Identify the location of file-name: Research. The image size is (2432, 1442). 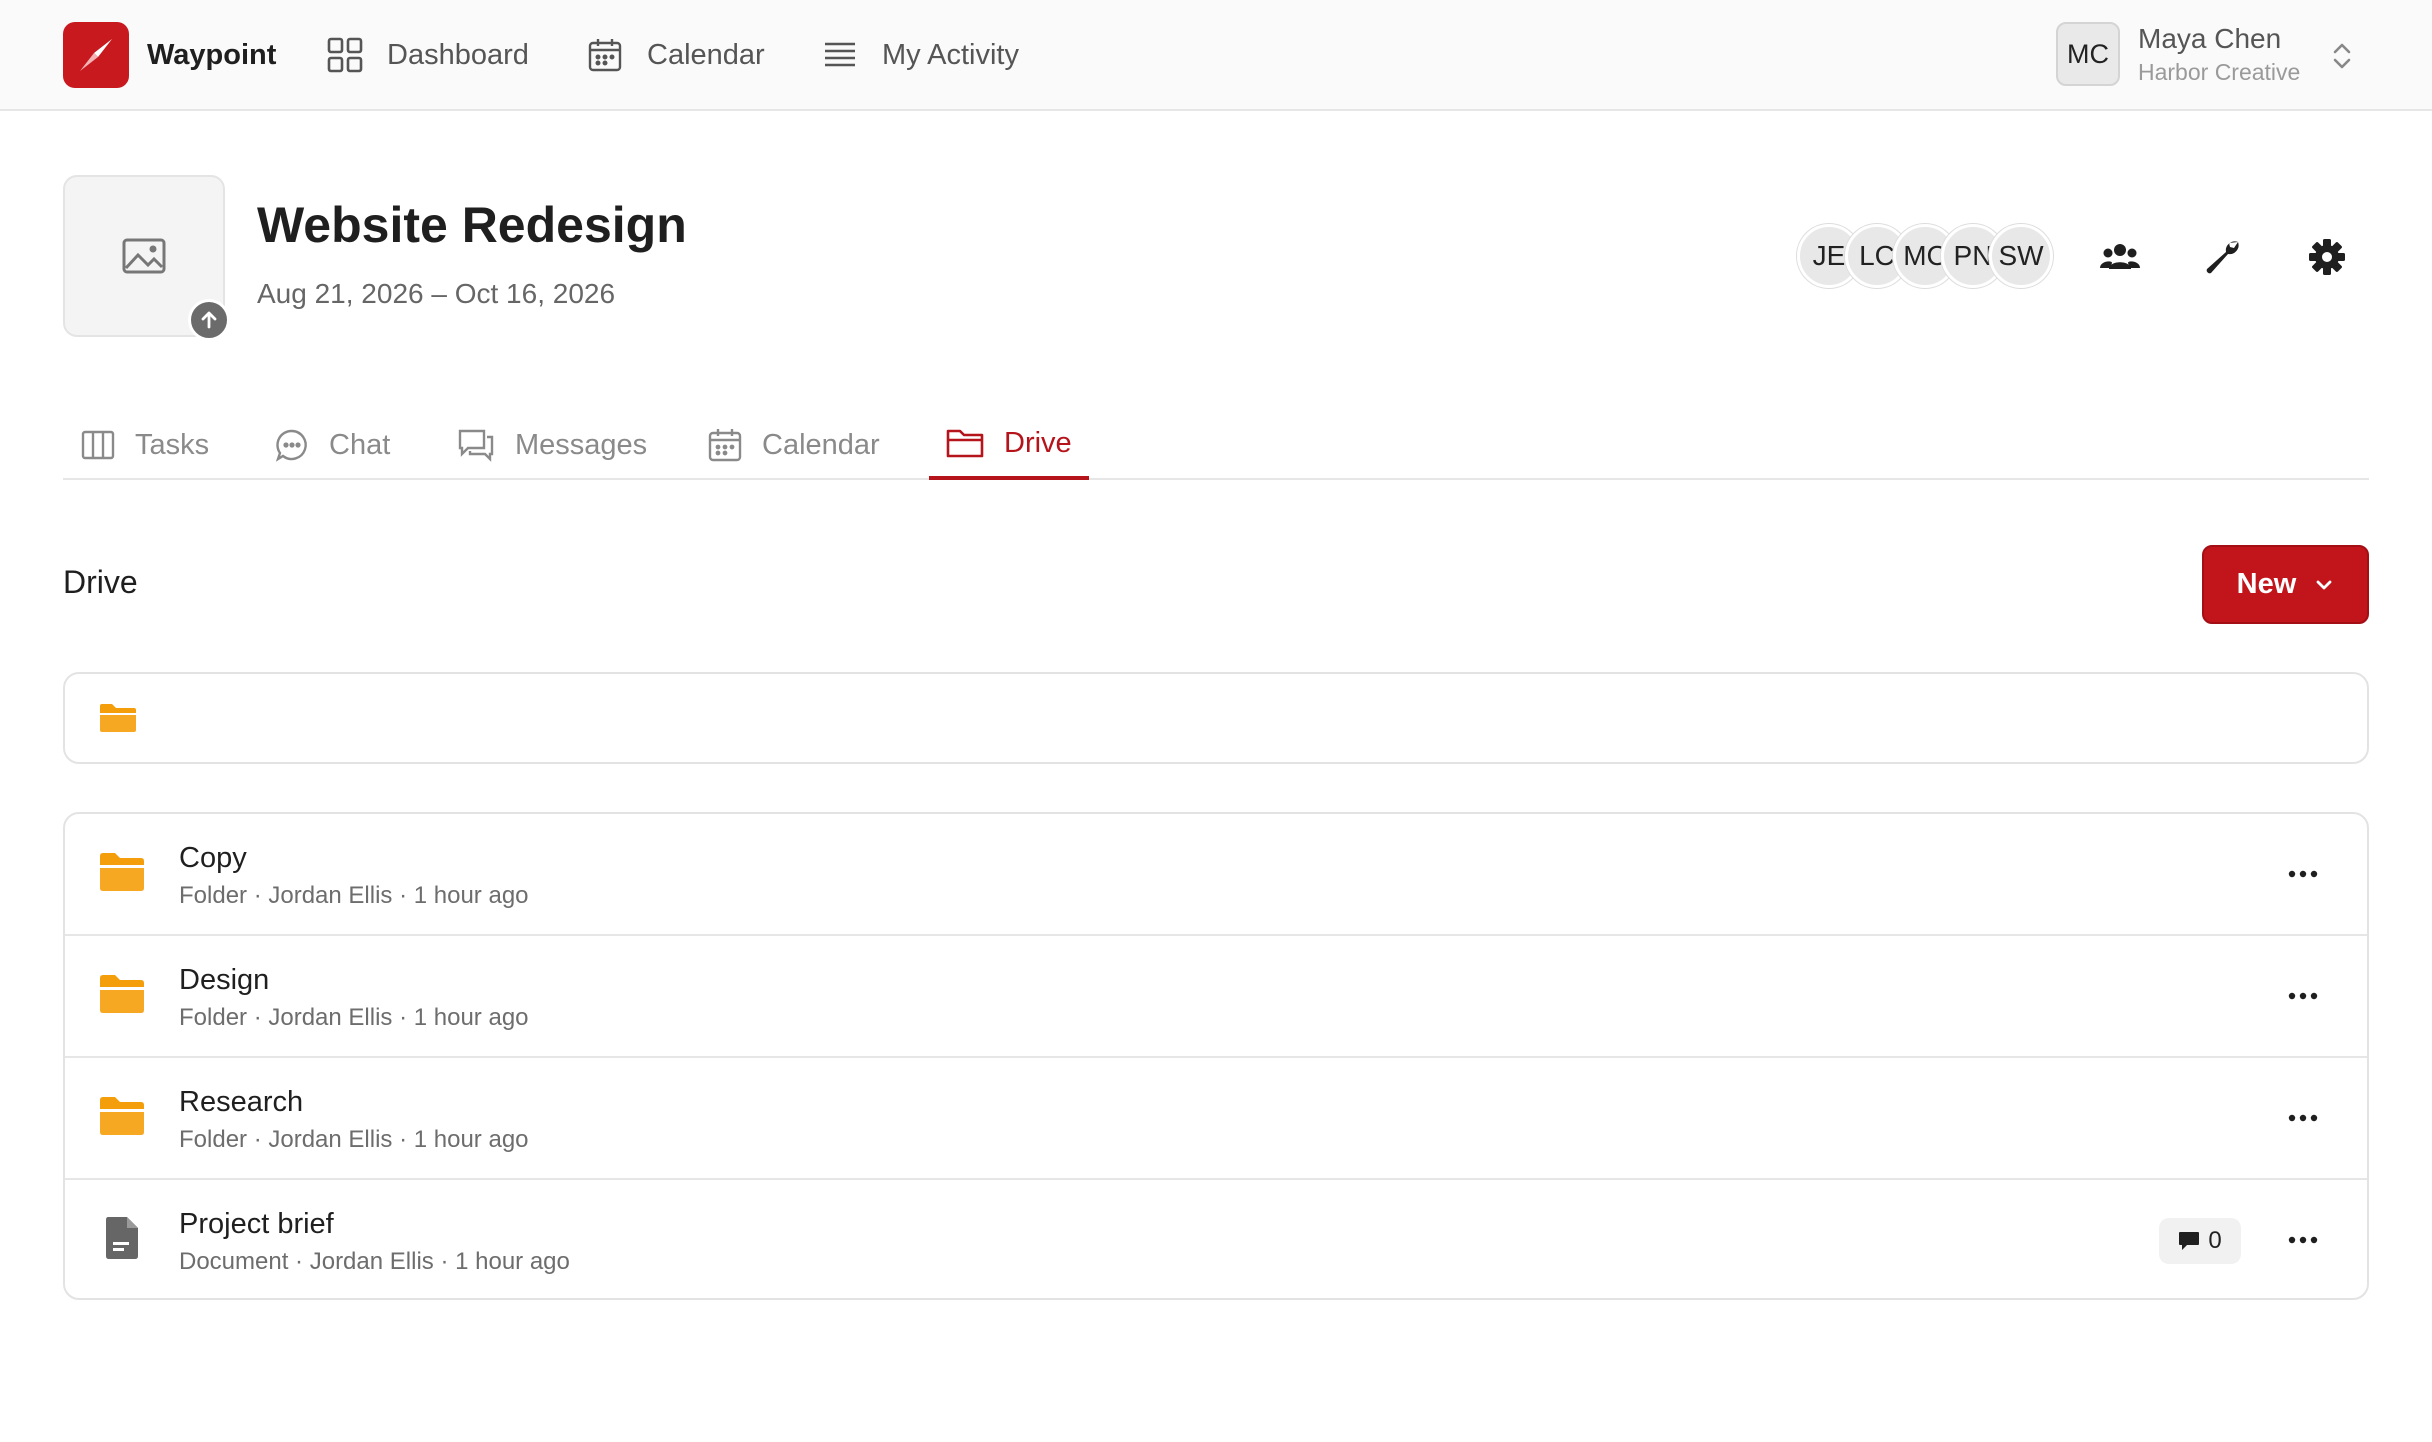
(241, 1102).